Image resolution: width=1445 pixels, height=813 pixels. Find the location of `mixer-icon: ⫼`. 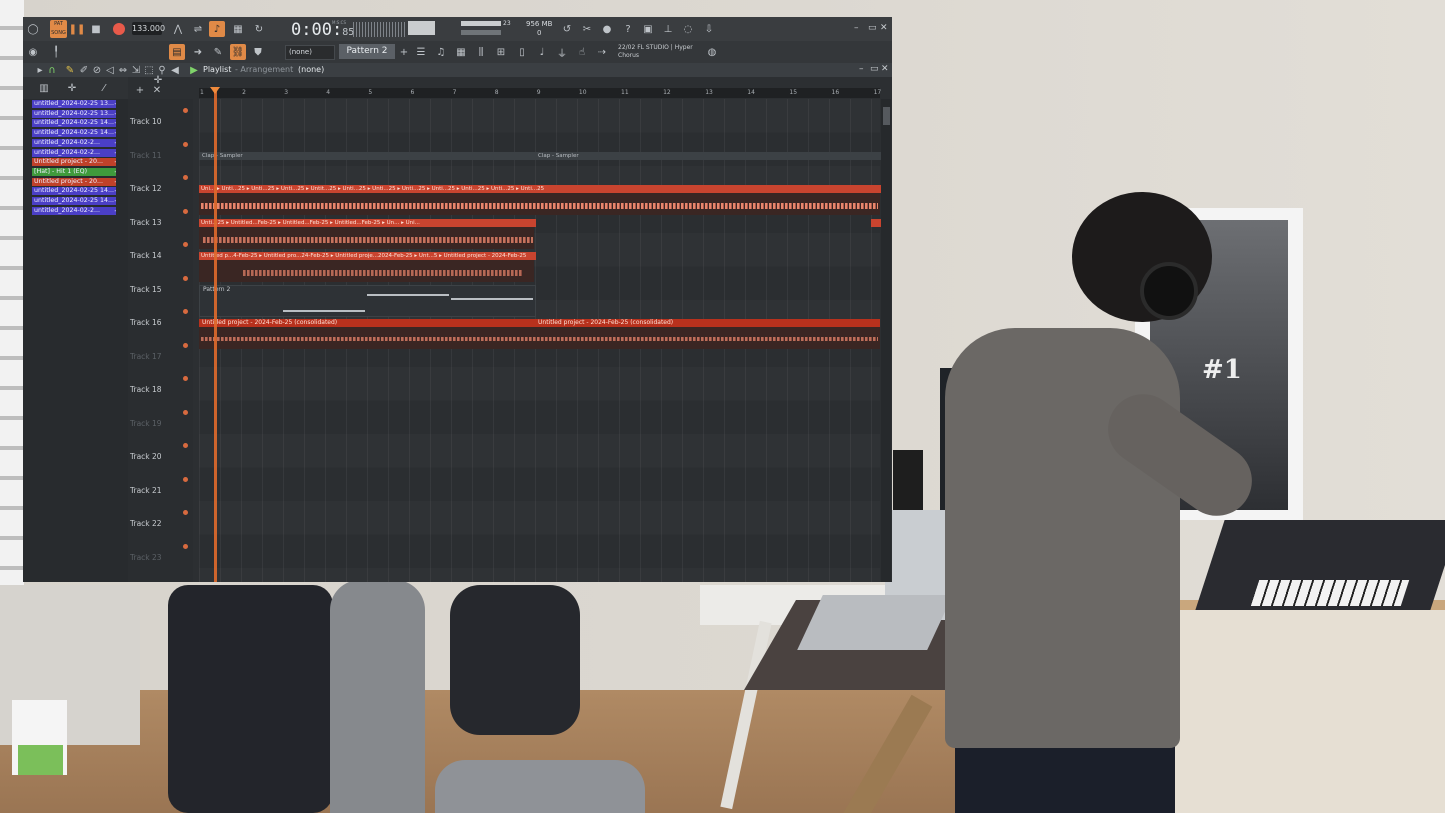

mixer-icon: ⫼ is located at coordinates (481, 52).